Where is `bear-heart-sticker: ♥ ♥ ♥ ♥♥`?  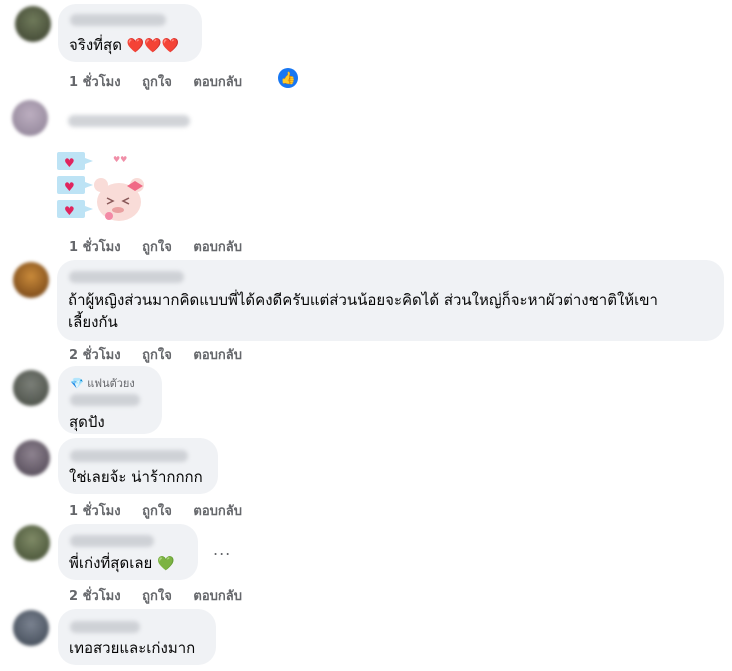
bear-heart-sticker: ♥ ♥ ♥ ♥♥ is located at coordinates (100, 186).